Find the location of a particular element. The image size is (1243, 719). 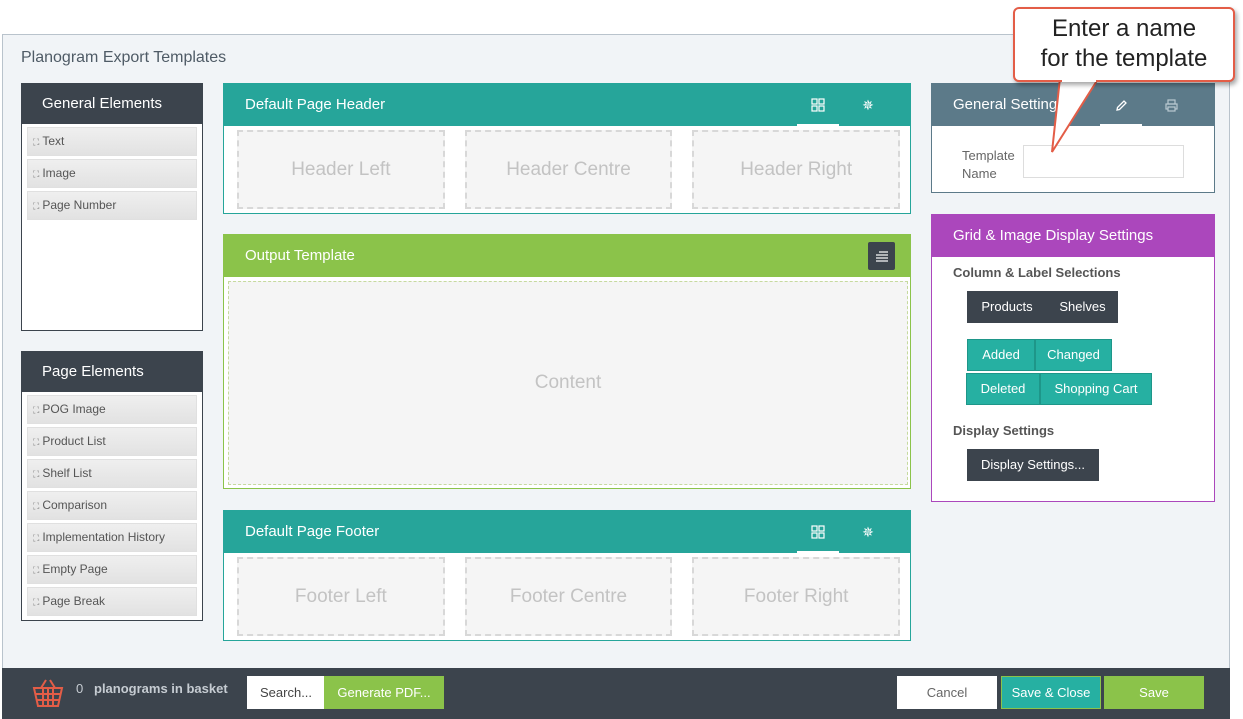

element-page-break: ⛶ Page Break is located at coordinates (112, 601).